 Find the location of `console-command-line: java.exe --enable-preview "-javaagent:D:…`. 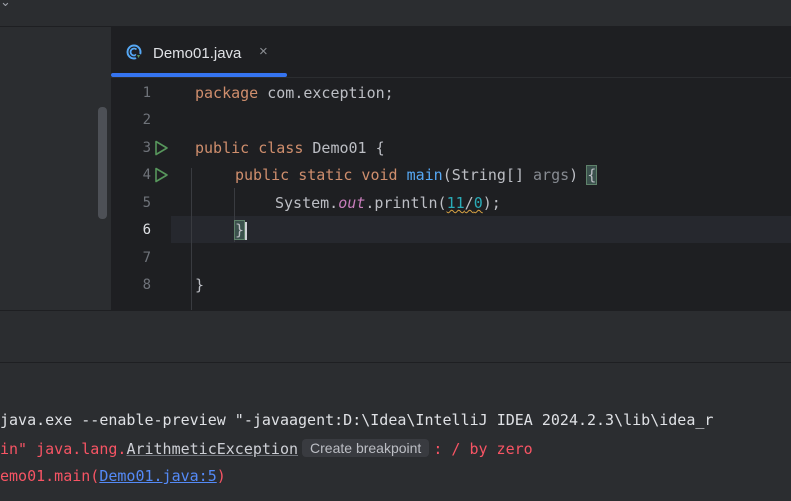

console-command-line: java.exe --enable-preview "-javaagent:D:… is located at coordinates (357, 420).